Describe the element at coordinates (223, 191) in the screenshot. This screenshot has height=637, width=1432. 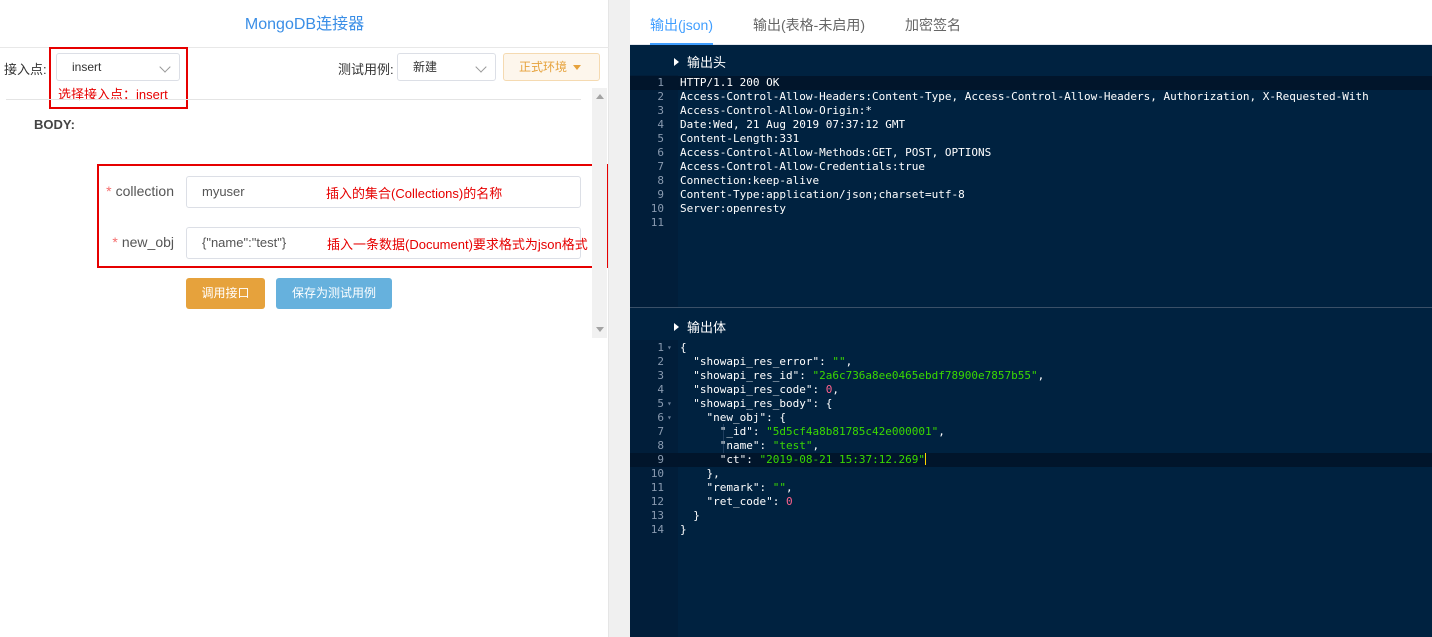
I see `collection-input-value: myuser` at that location.